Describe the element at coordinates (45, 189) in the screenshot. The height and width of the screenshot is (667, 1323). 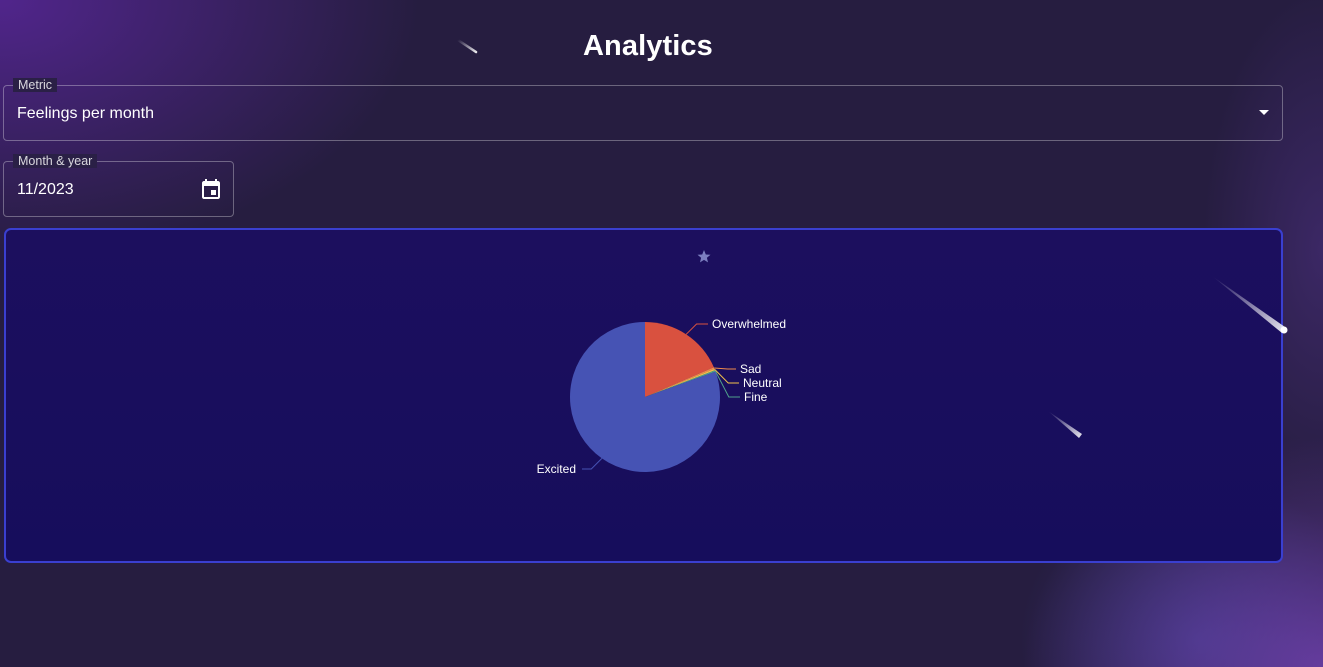
I see `month-year-value: 11/2023` at that location.